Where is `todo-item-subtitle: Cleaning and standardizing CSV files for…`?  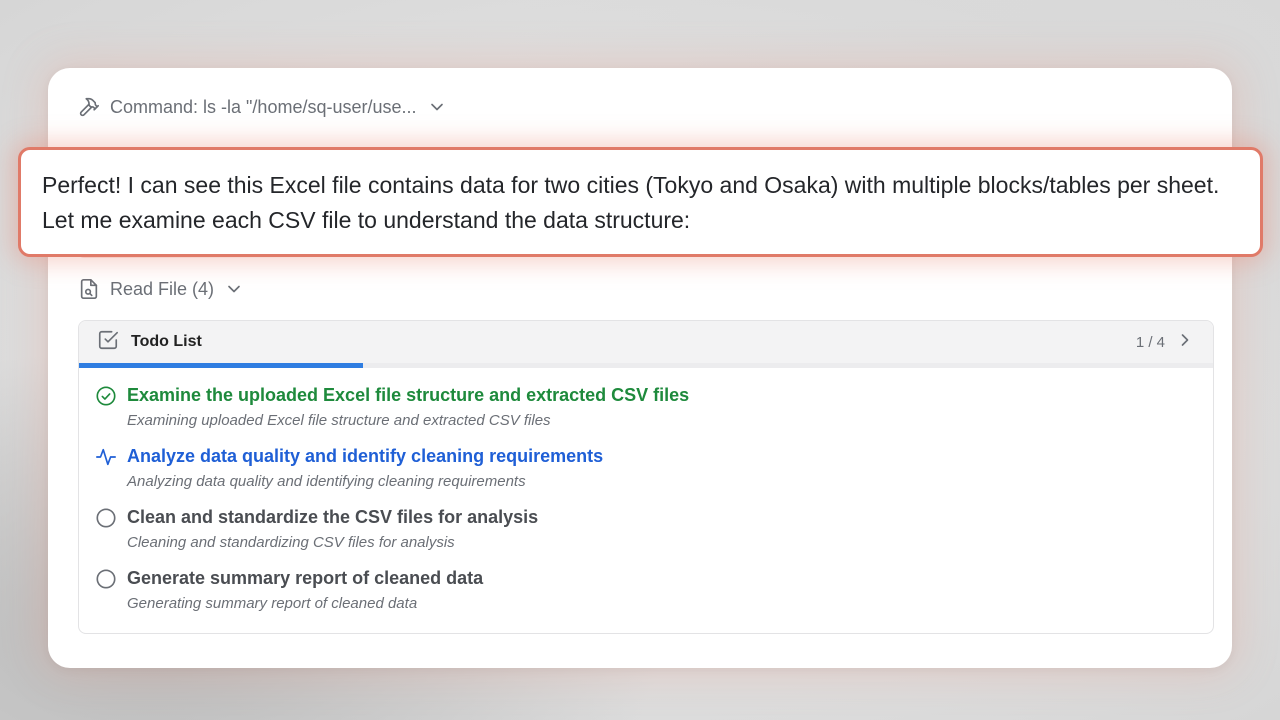
todo-item-subtitle: Cleaning and standardizing CSV files for… is located at coordinates (291, 542).